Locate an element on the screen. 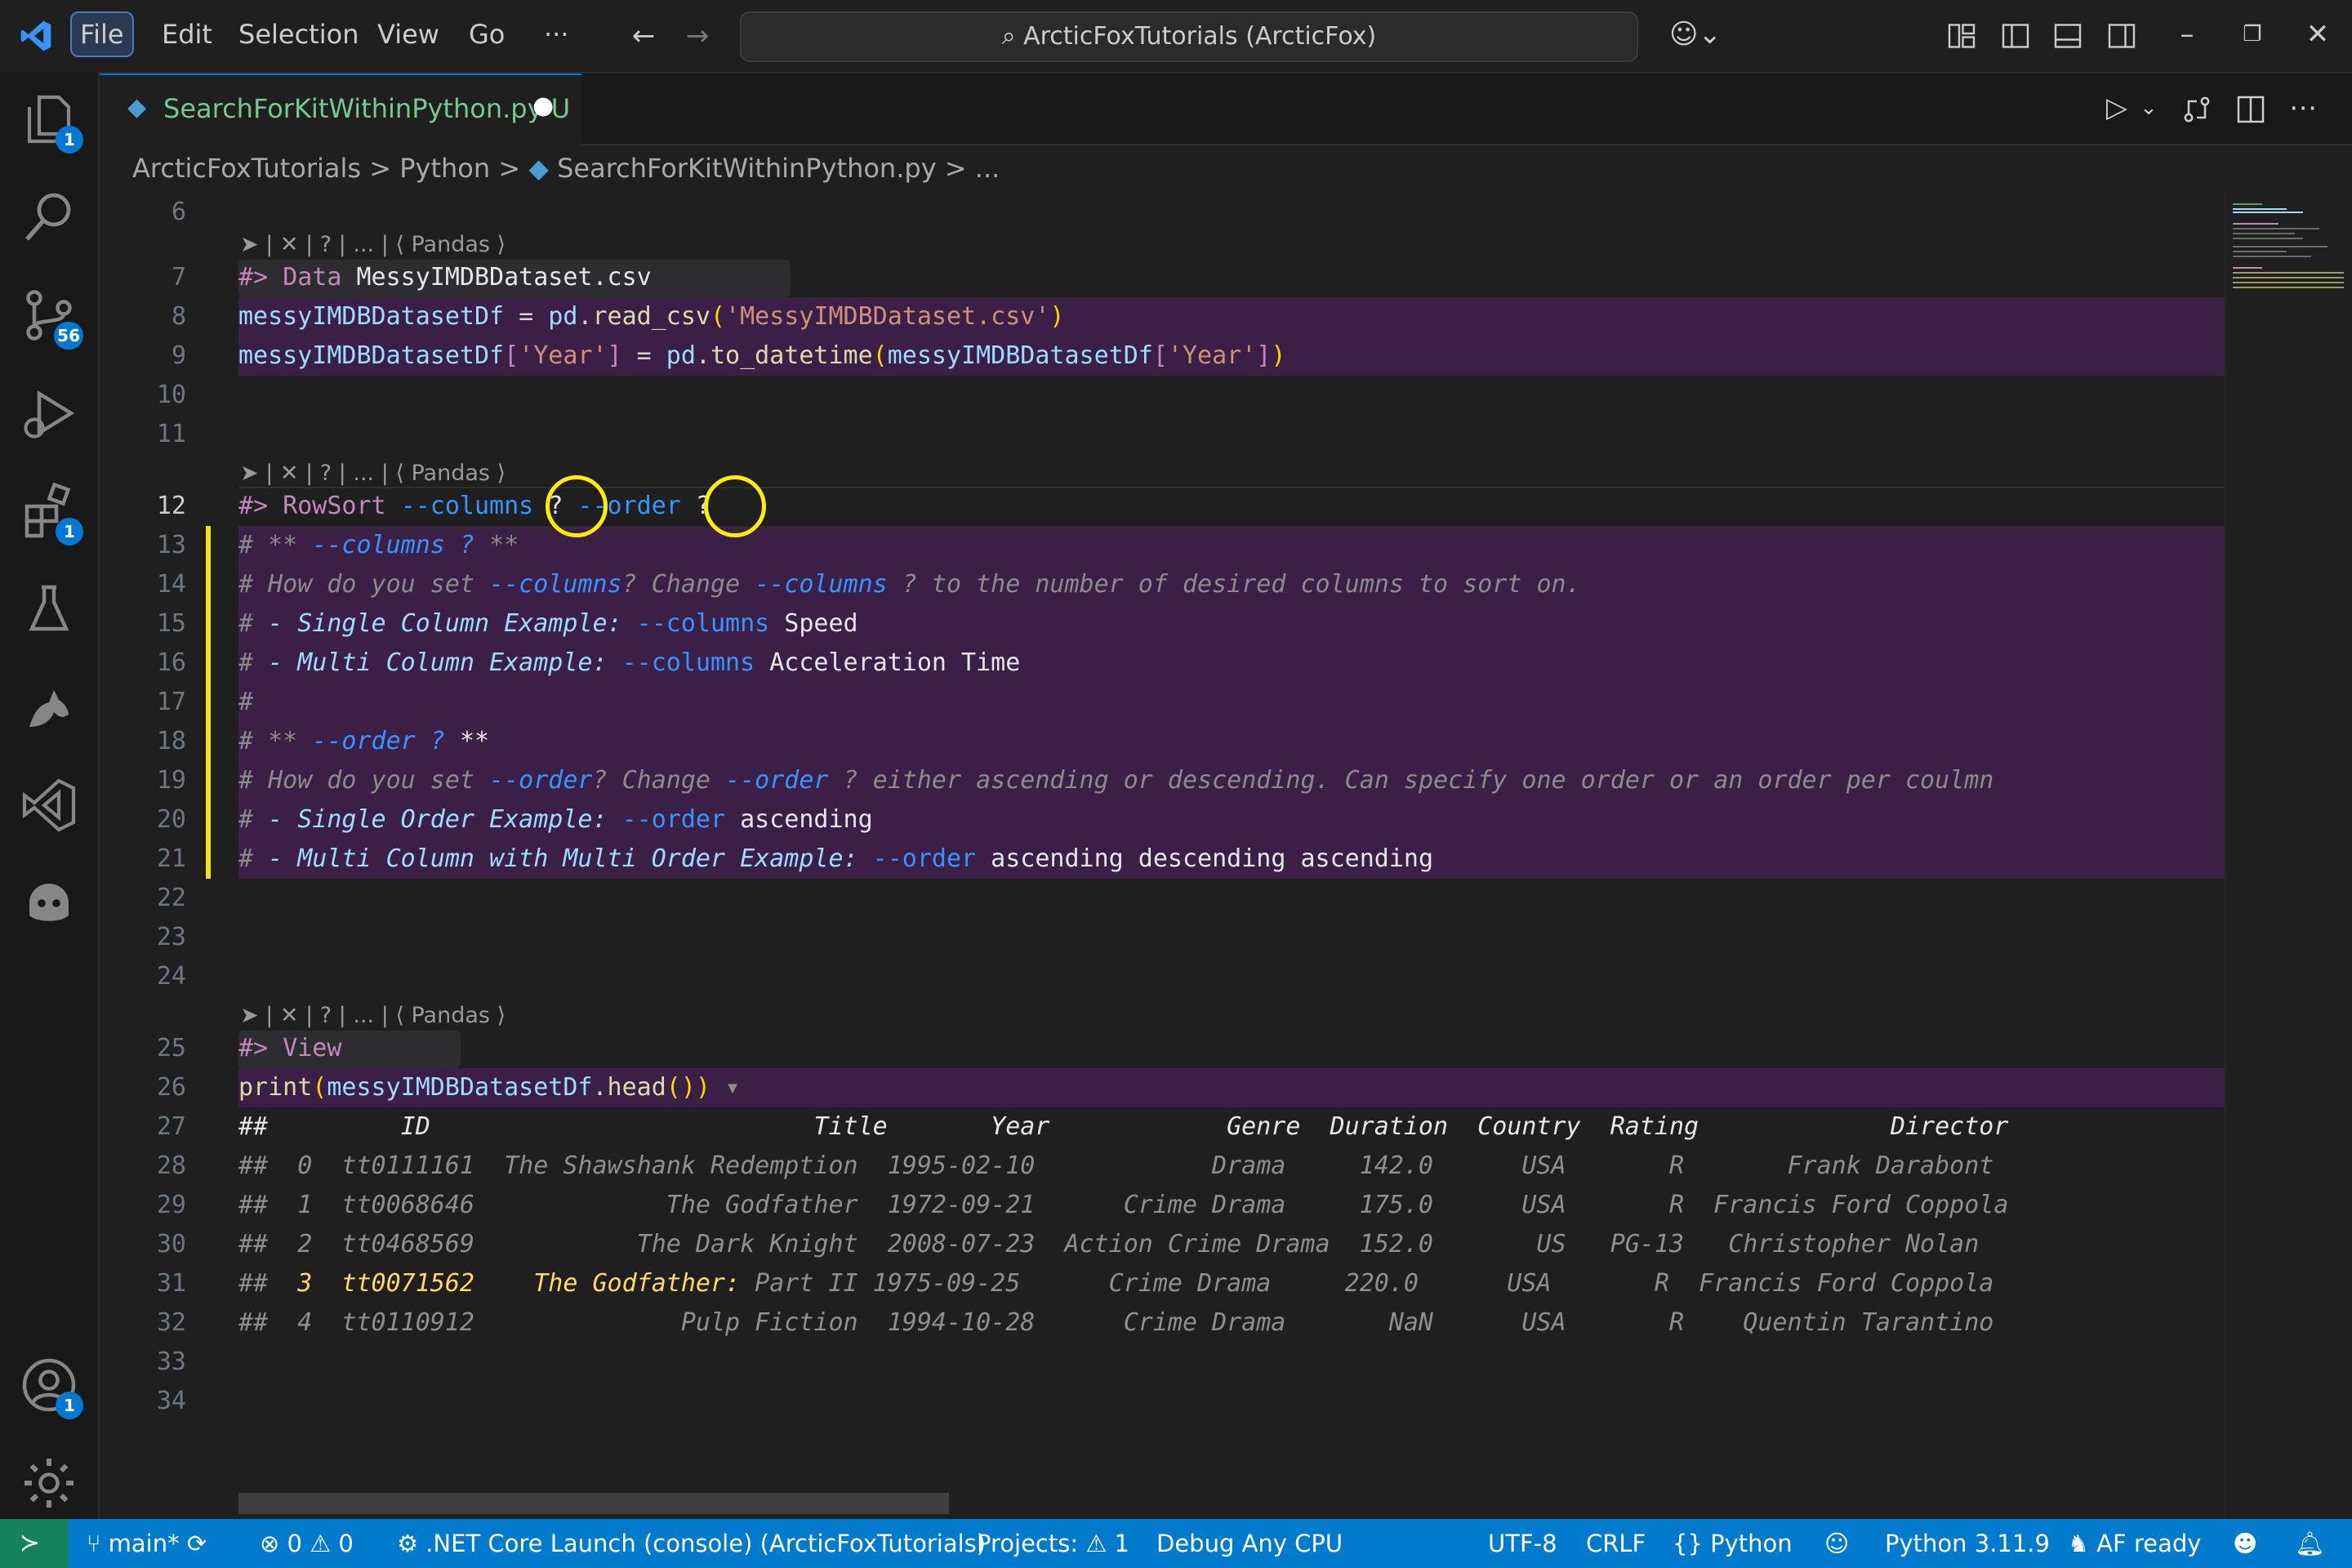  run-options-chevron-icon: ⌄ is located at coordinates (2148, 107).